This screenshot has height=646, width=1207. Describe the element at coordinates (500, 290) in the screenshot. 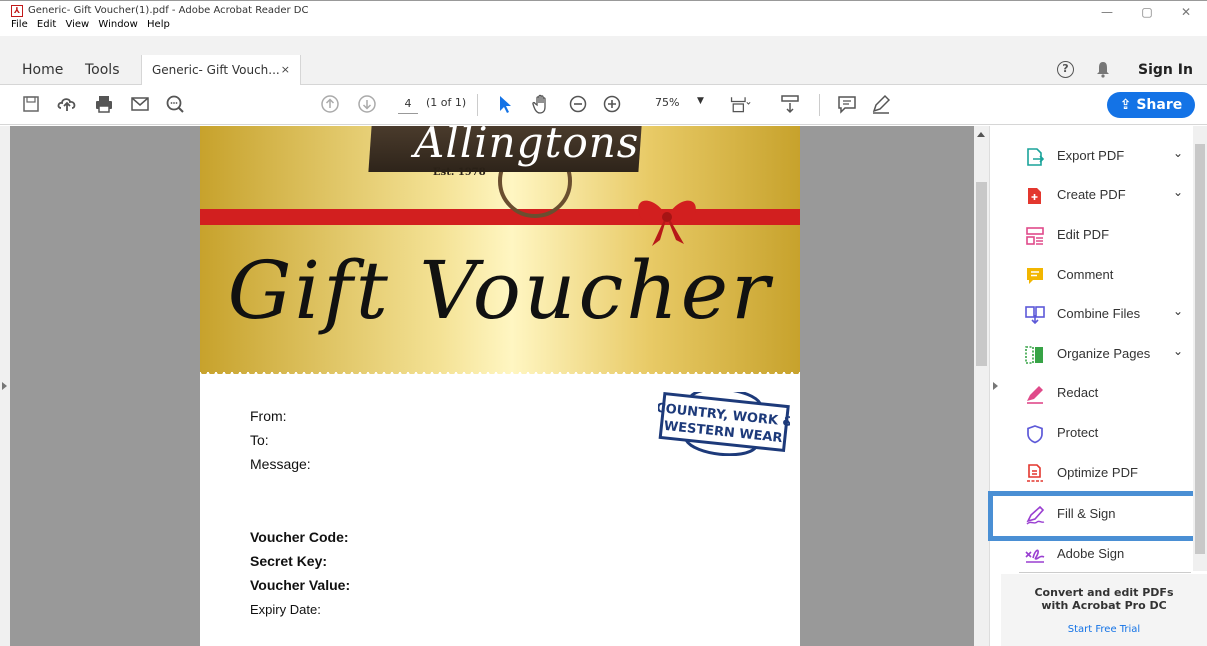

I see `voucher-heading: Gift Voucher` at that location.